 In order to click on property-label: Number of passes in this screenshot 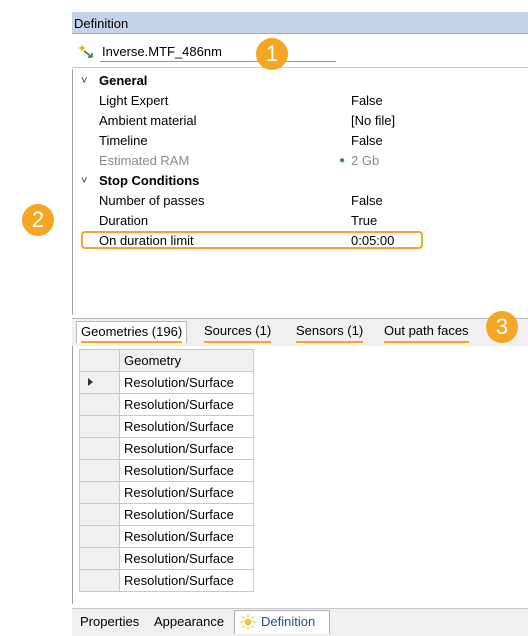, I will do `click(152, 200)`.